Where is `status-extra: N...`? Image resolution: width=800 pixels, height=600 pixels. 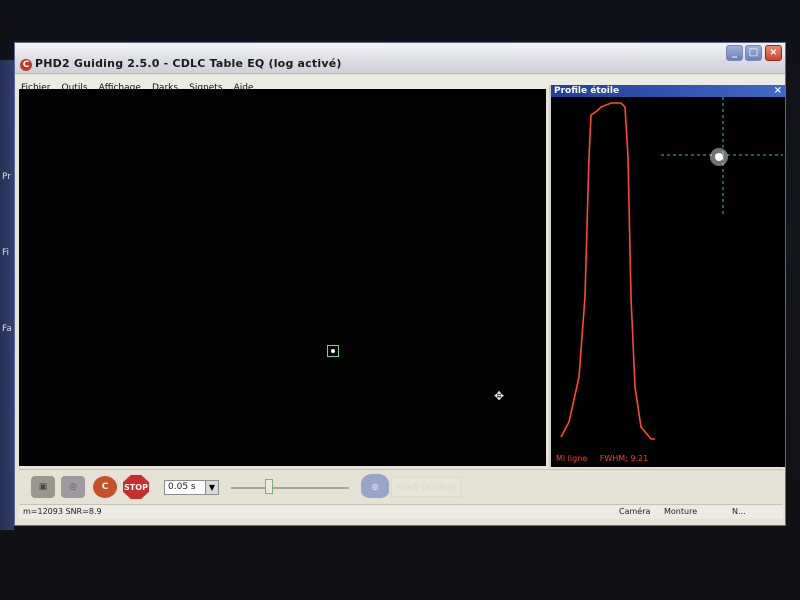 status-extra: N... is located at coordinates (739, 511).